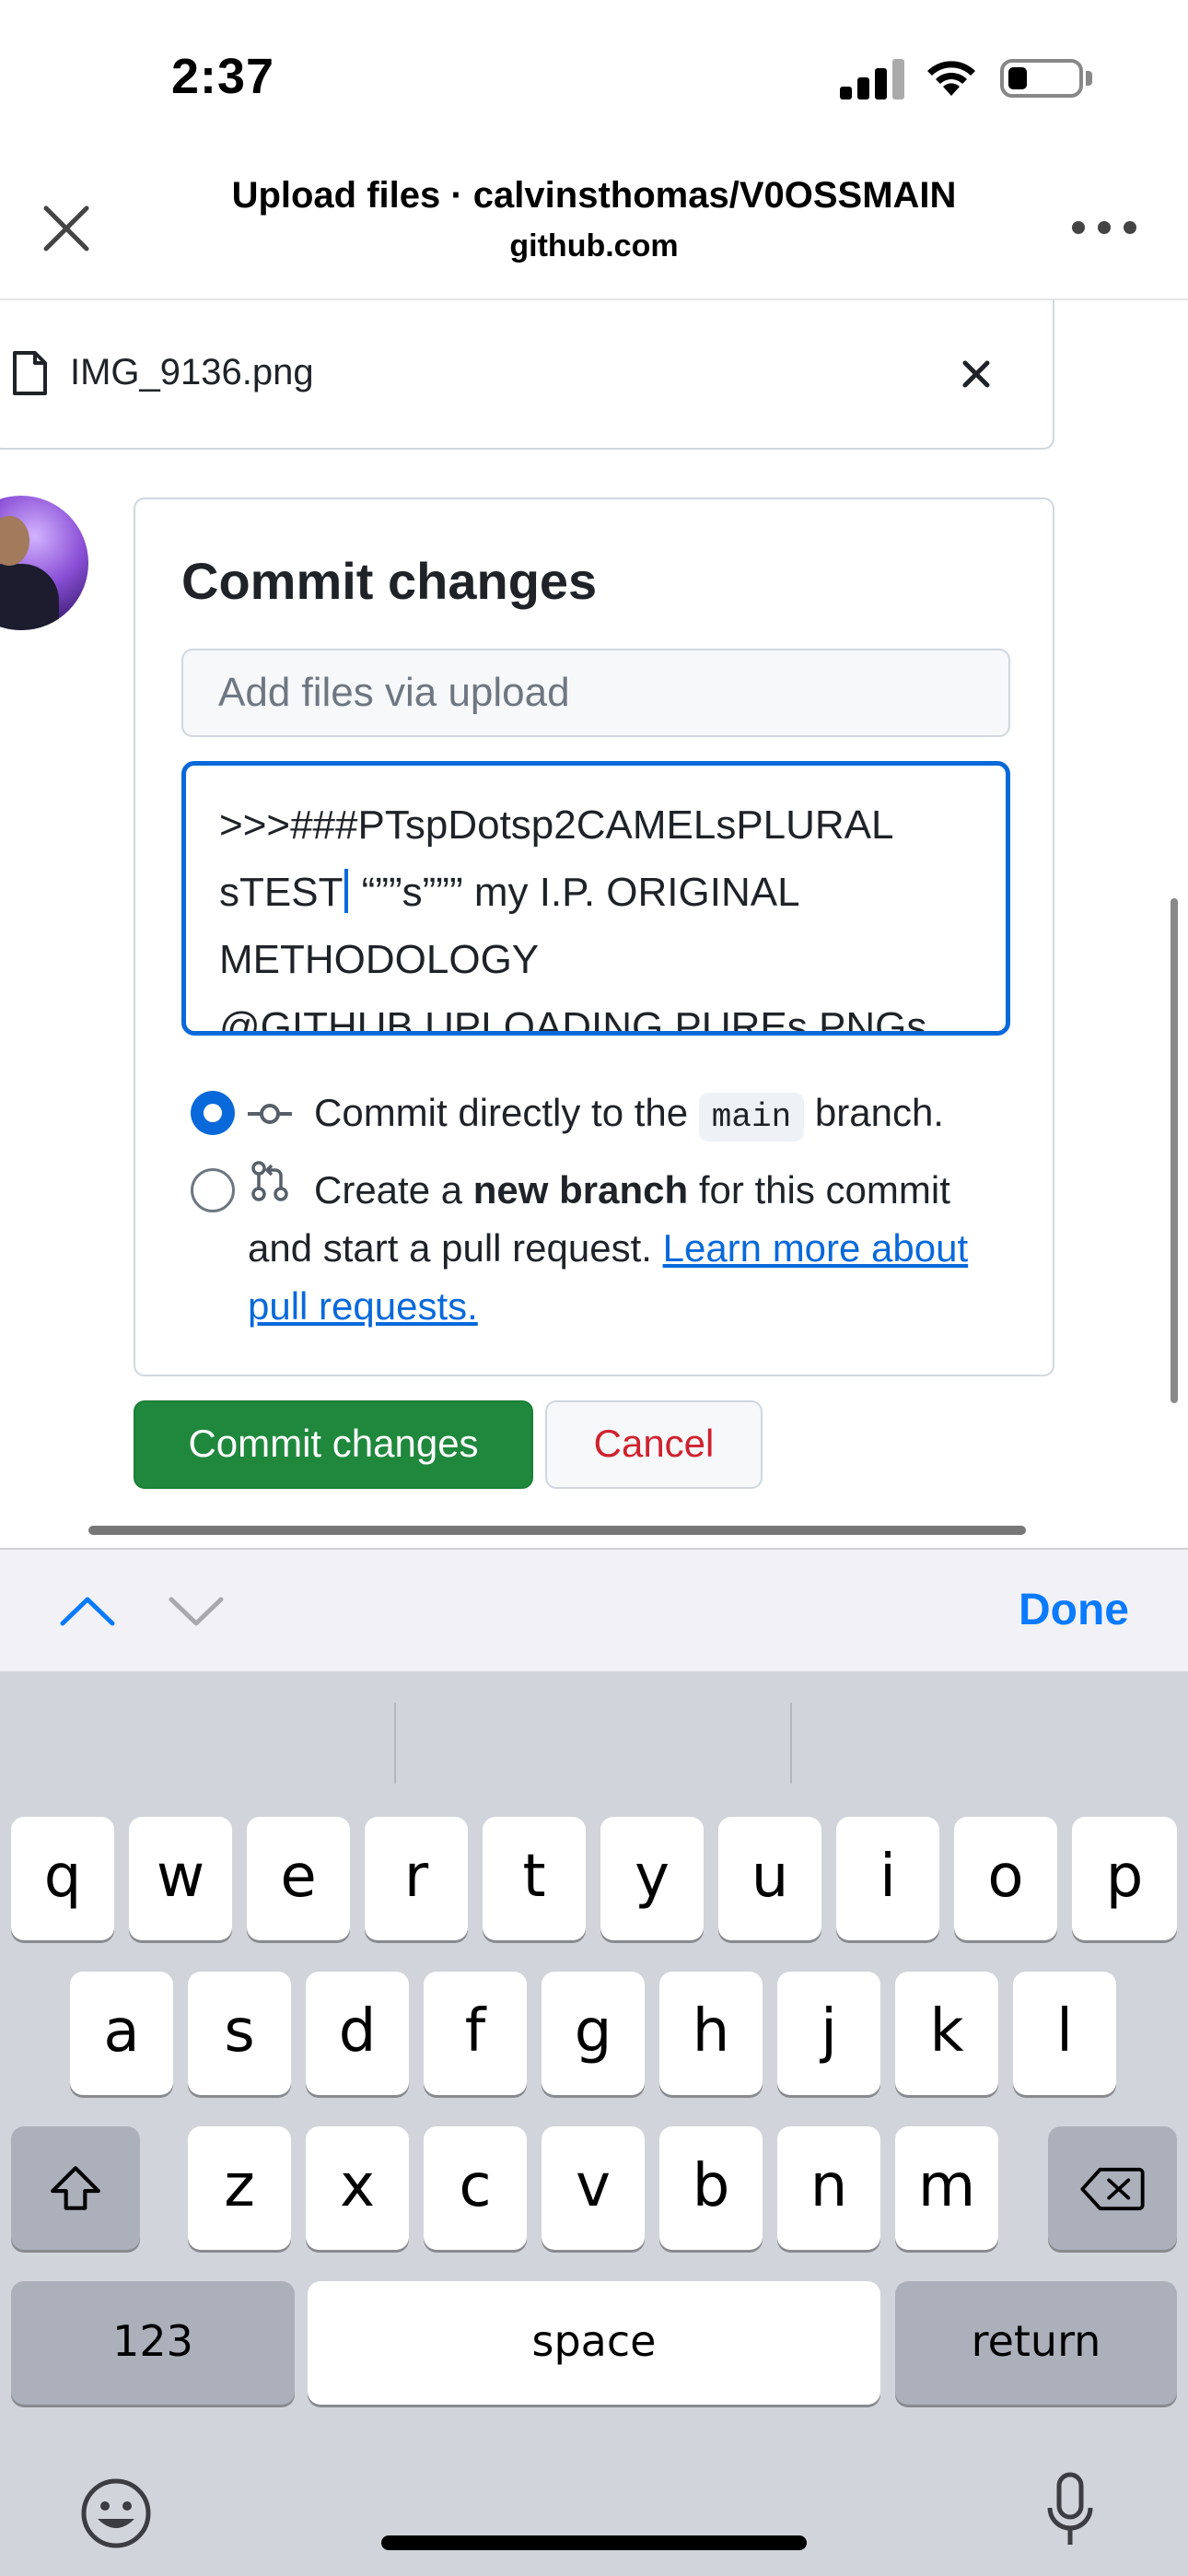 The height and width of the screenshot is (2576, 1188). I want to click on emoji-icon, so click(116, 2513).